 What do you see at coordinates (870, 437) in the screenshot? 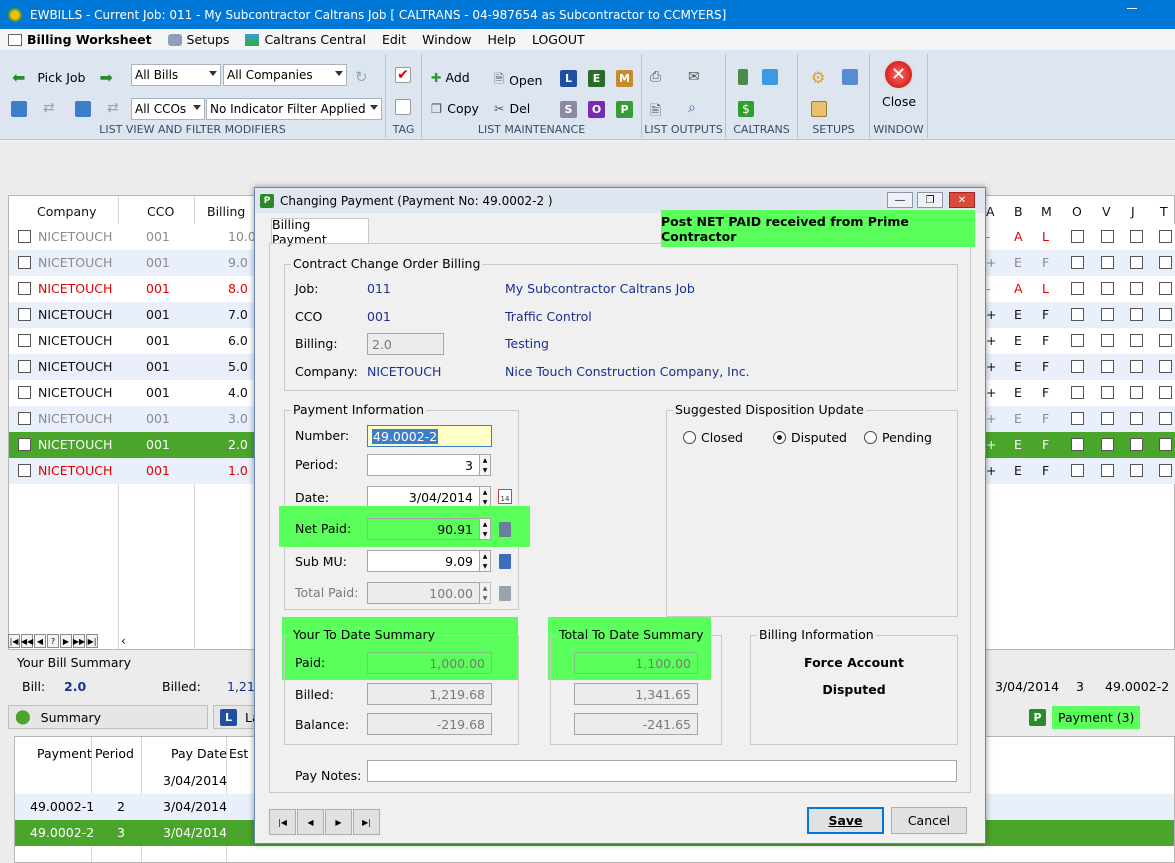
I see `pending-radio` at bounding box center [870, 437].